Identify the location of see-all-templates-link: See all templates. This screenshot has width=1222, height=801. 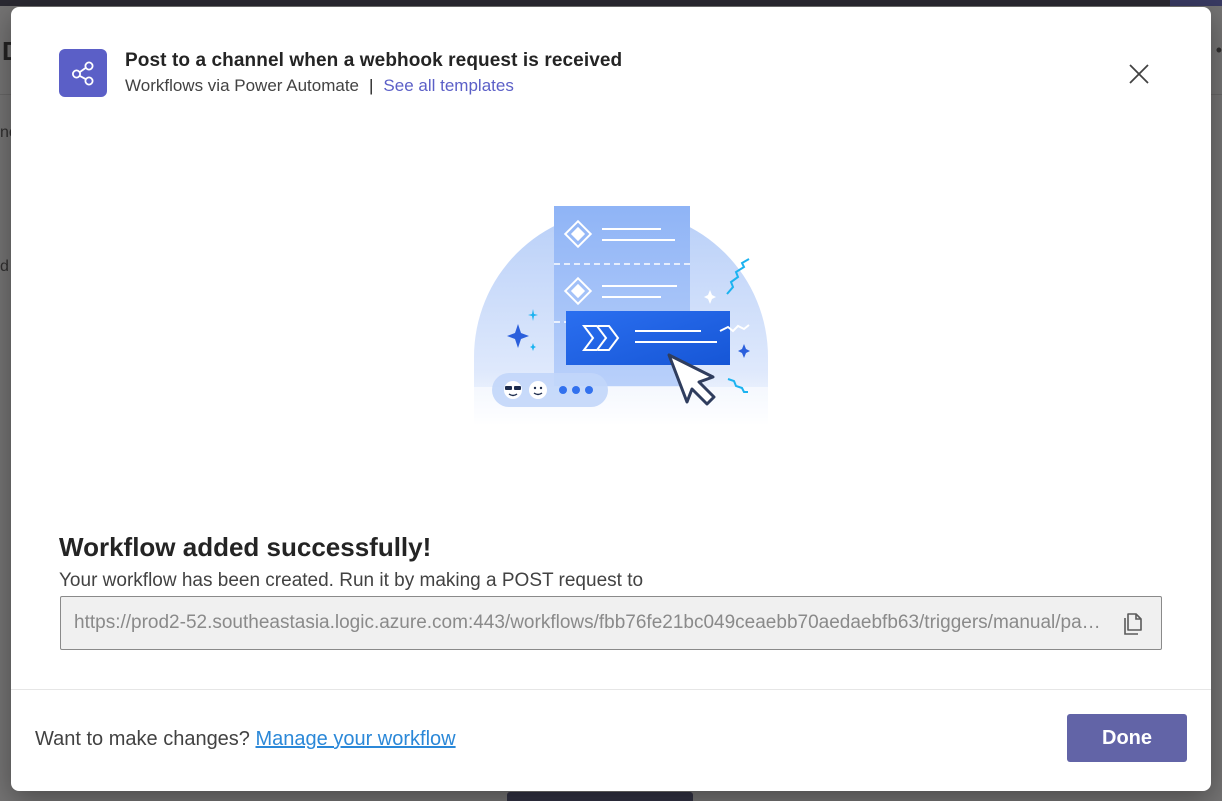
(448, 86).